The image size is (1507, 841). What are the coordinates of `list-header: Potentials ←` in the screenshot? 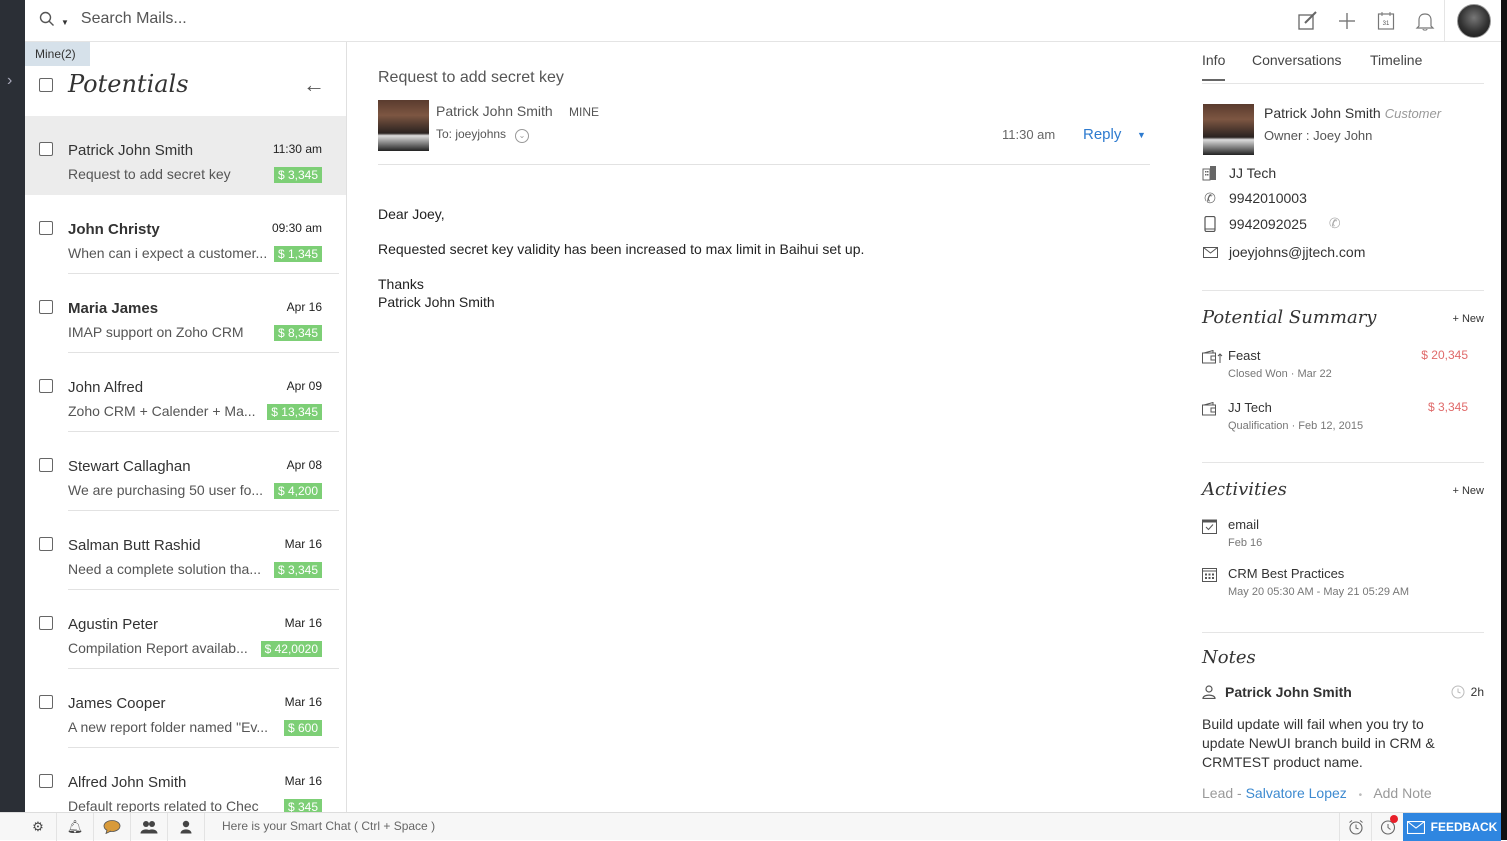 It's located at (185, 91).